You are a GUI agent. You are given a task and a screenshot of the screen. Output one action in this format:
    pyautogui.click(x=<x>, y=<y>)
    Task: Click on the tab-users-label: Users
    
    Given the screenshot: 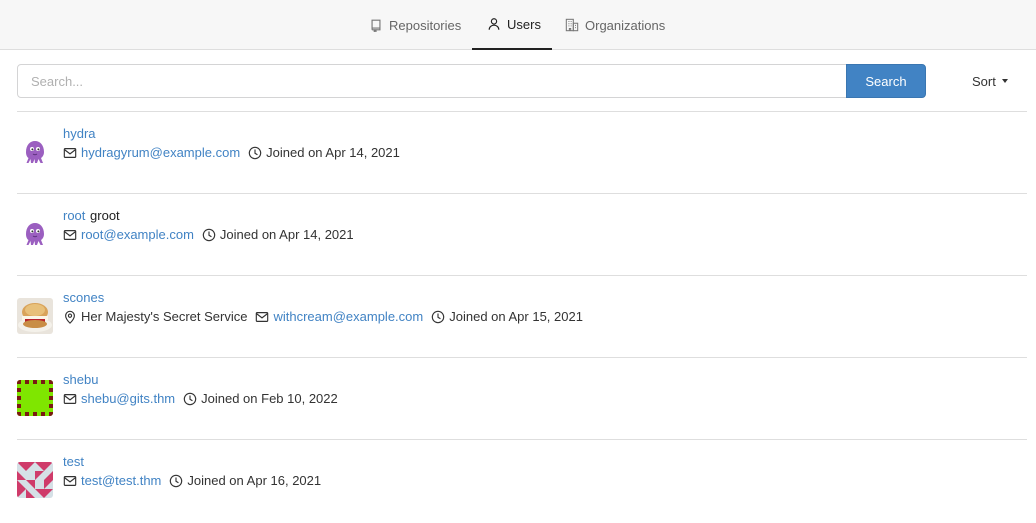 What is the action you would take?
    pyautogui.click(x=524, y=24)
    